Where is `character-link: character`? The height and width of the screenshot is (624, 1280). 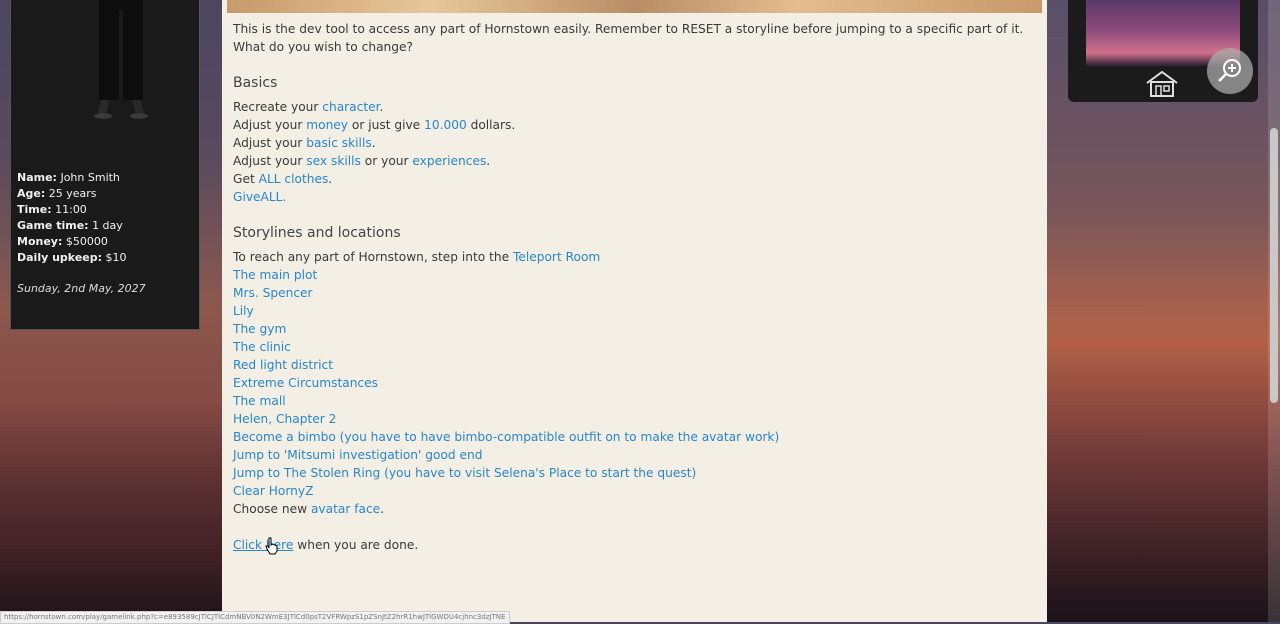 character-link: character is located at coordinates (350, 107).